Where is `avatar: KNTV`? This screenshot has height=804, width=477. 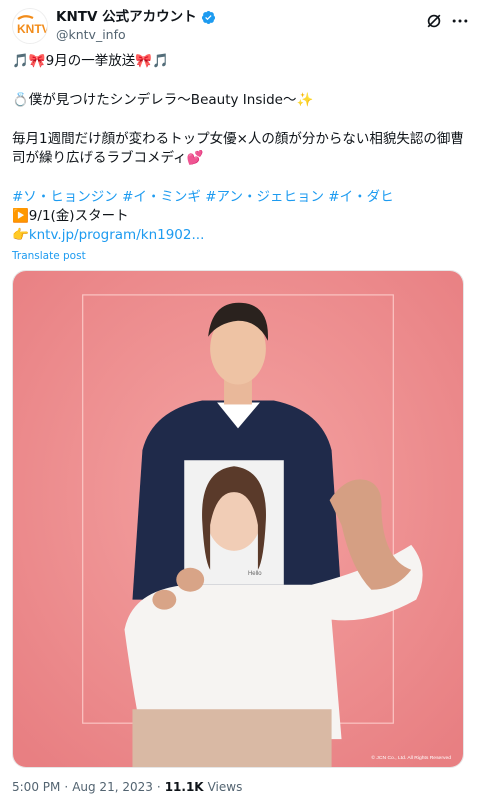
avatar: KNTV is located at coordinates (30, 26).